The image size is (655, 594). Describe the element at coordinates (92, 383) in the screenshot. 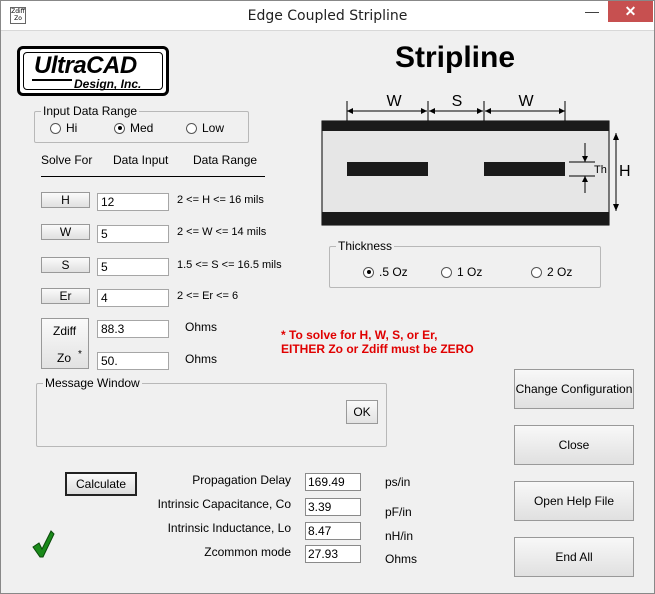

I see `message-window-legend: Message Window` at that location.